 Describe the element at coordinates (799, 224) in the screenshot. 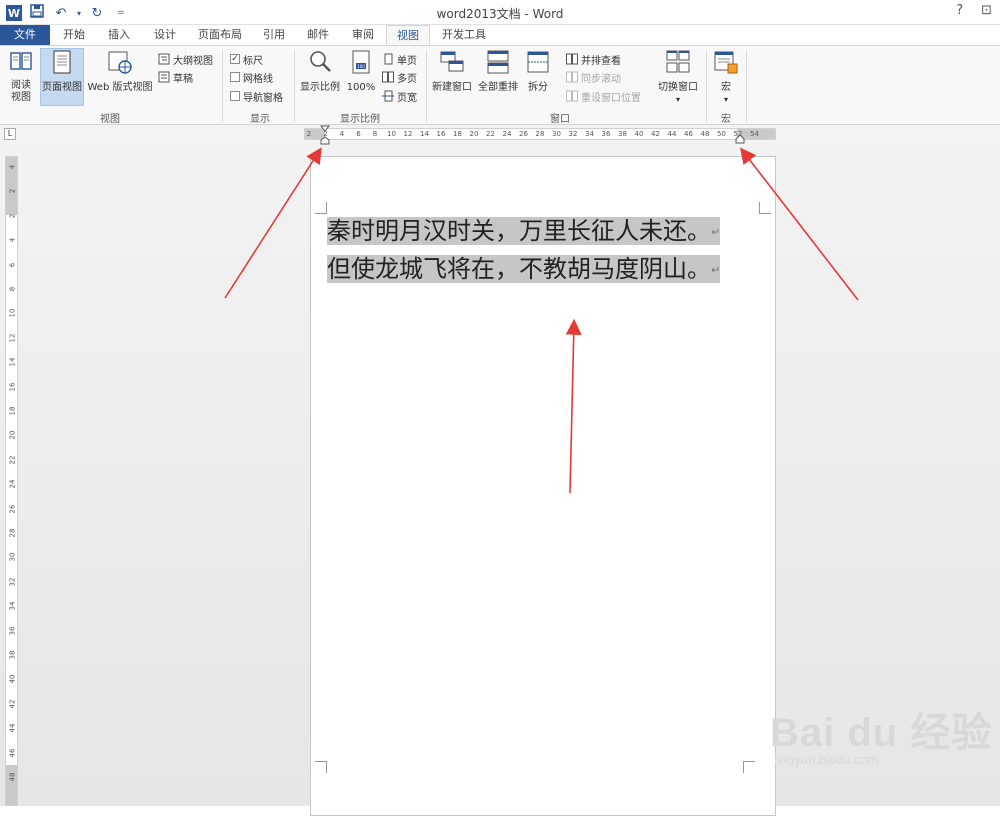

I see `arrow-to-right-indent` at that location.